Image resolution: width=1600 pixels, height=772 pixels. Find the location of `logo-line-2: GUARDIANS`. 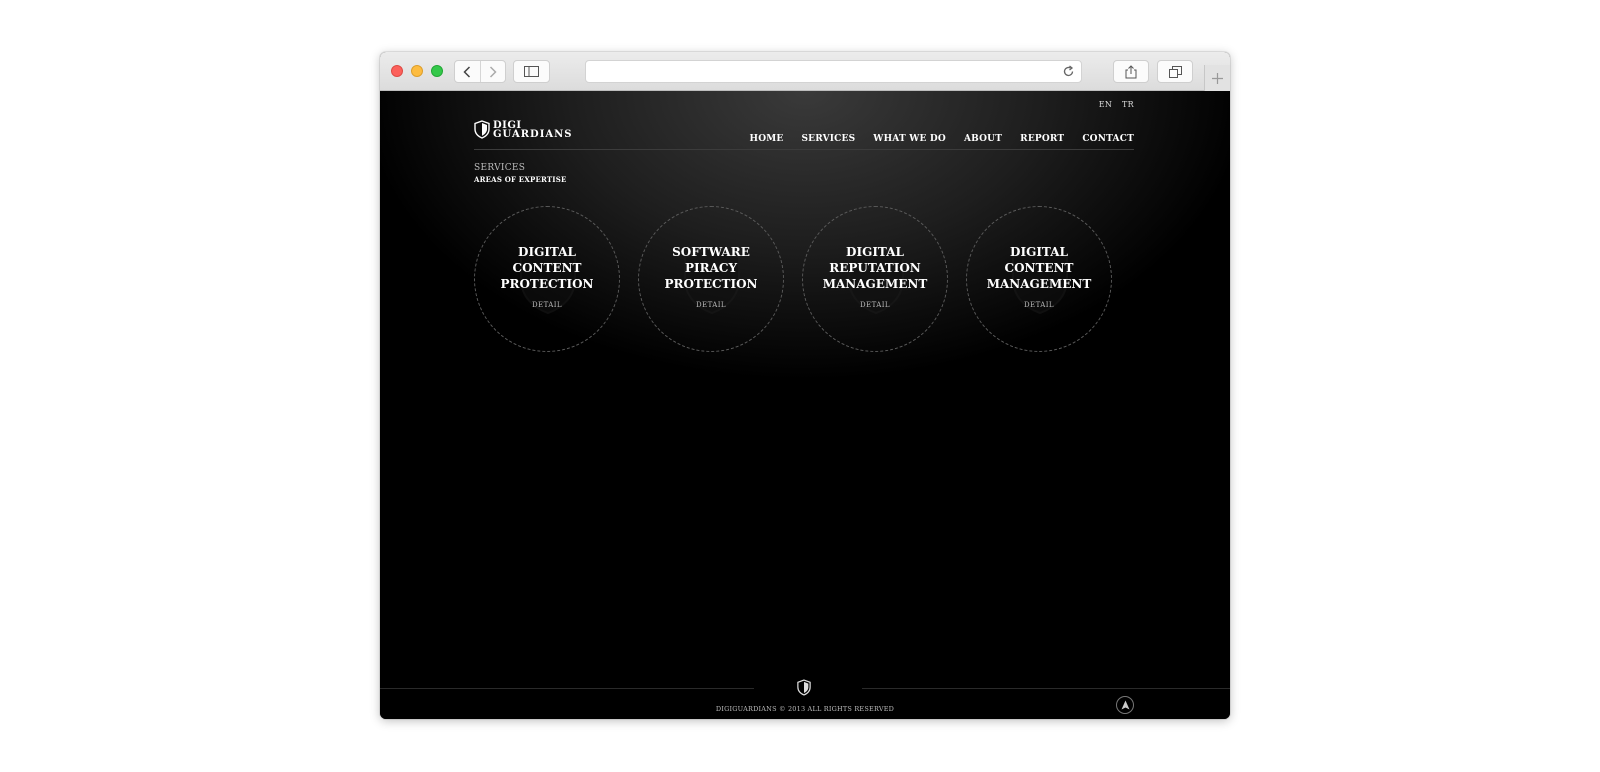

logo-line-2: GUARDIANS is located at coordinates (533, 134).